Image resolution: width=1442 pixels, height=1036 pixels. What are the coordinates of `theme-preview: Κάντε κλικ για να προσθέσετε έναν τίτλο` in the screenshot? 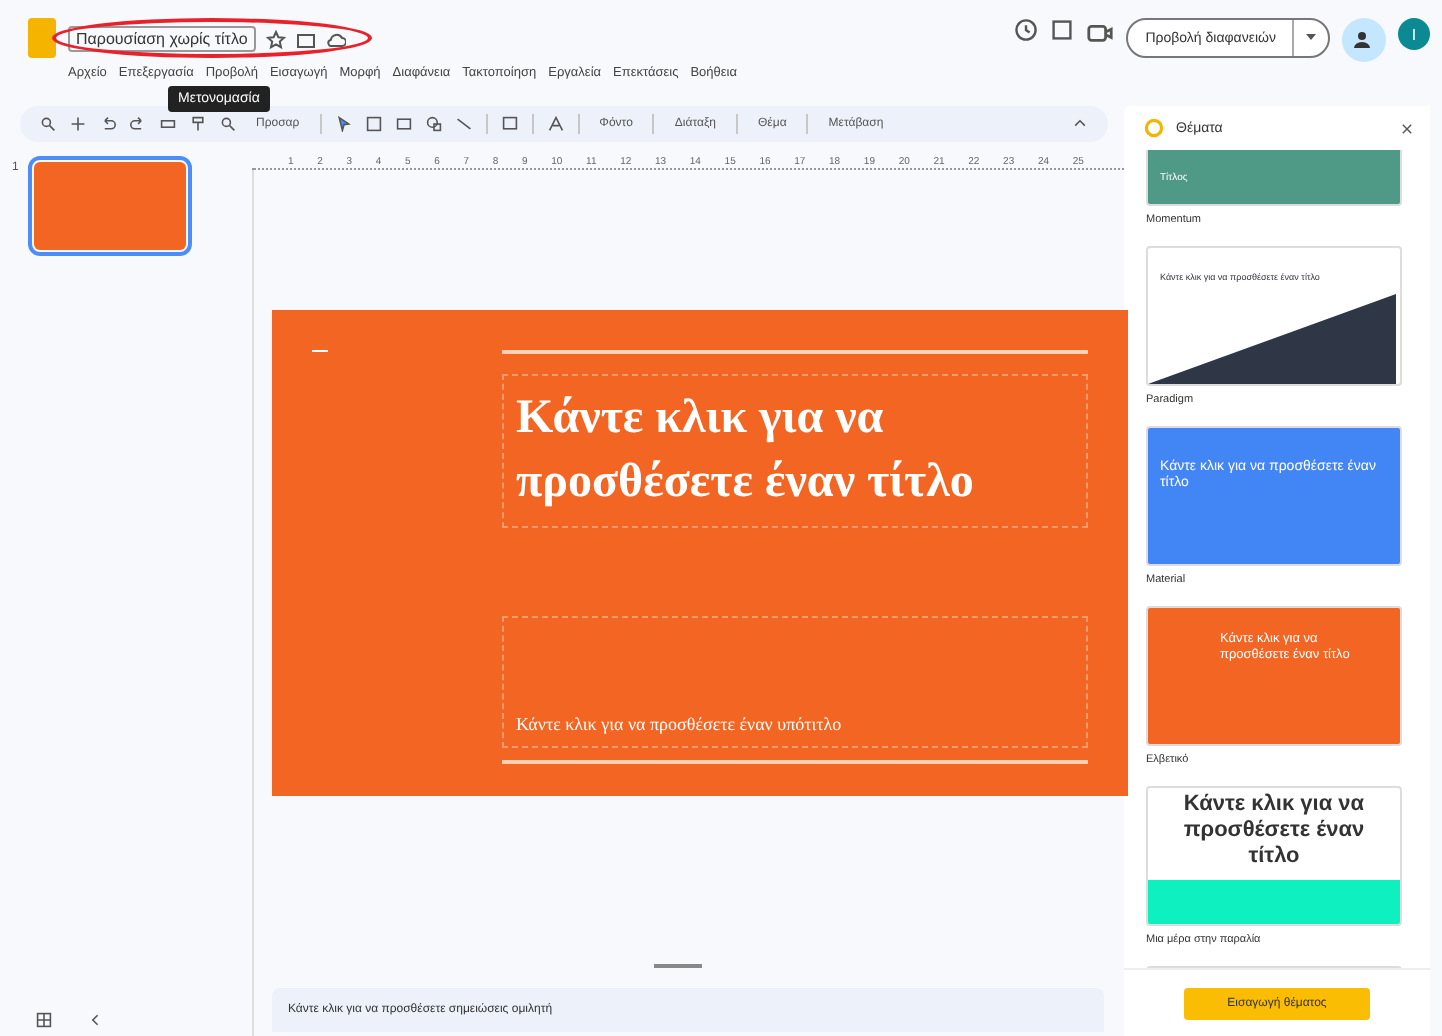 It's located at (1274, 856).